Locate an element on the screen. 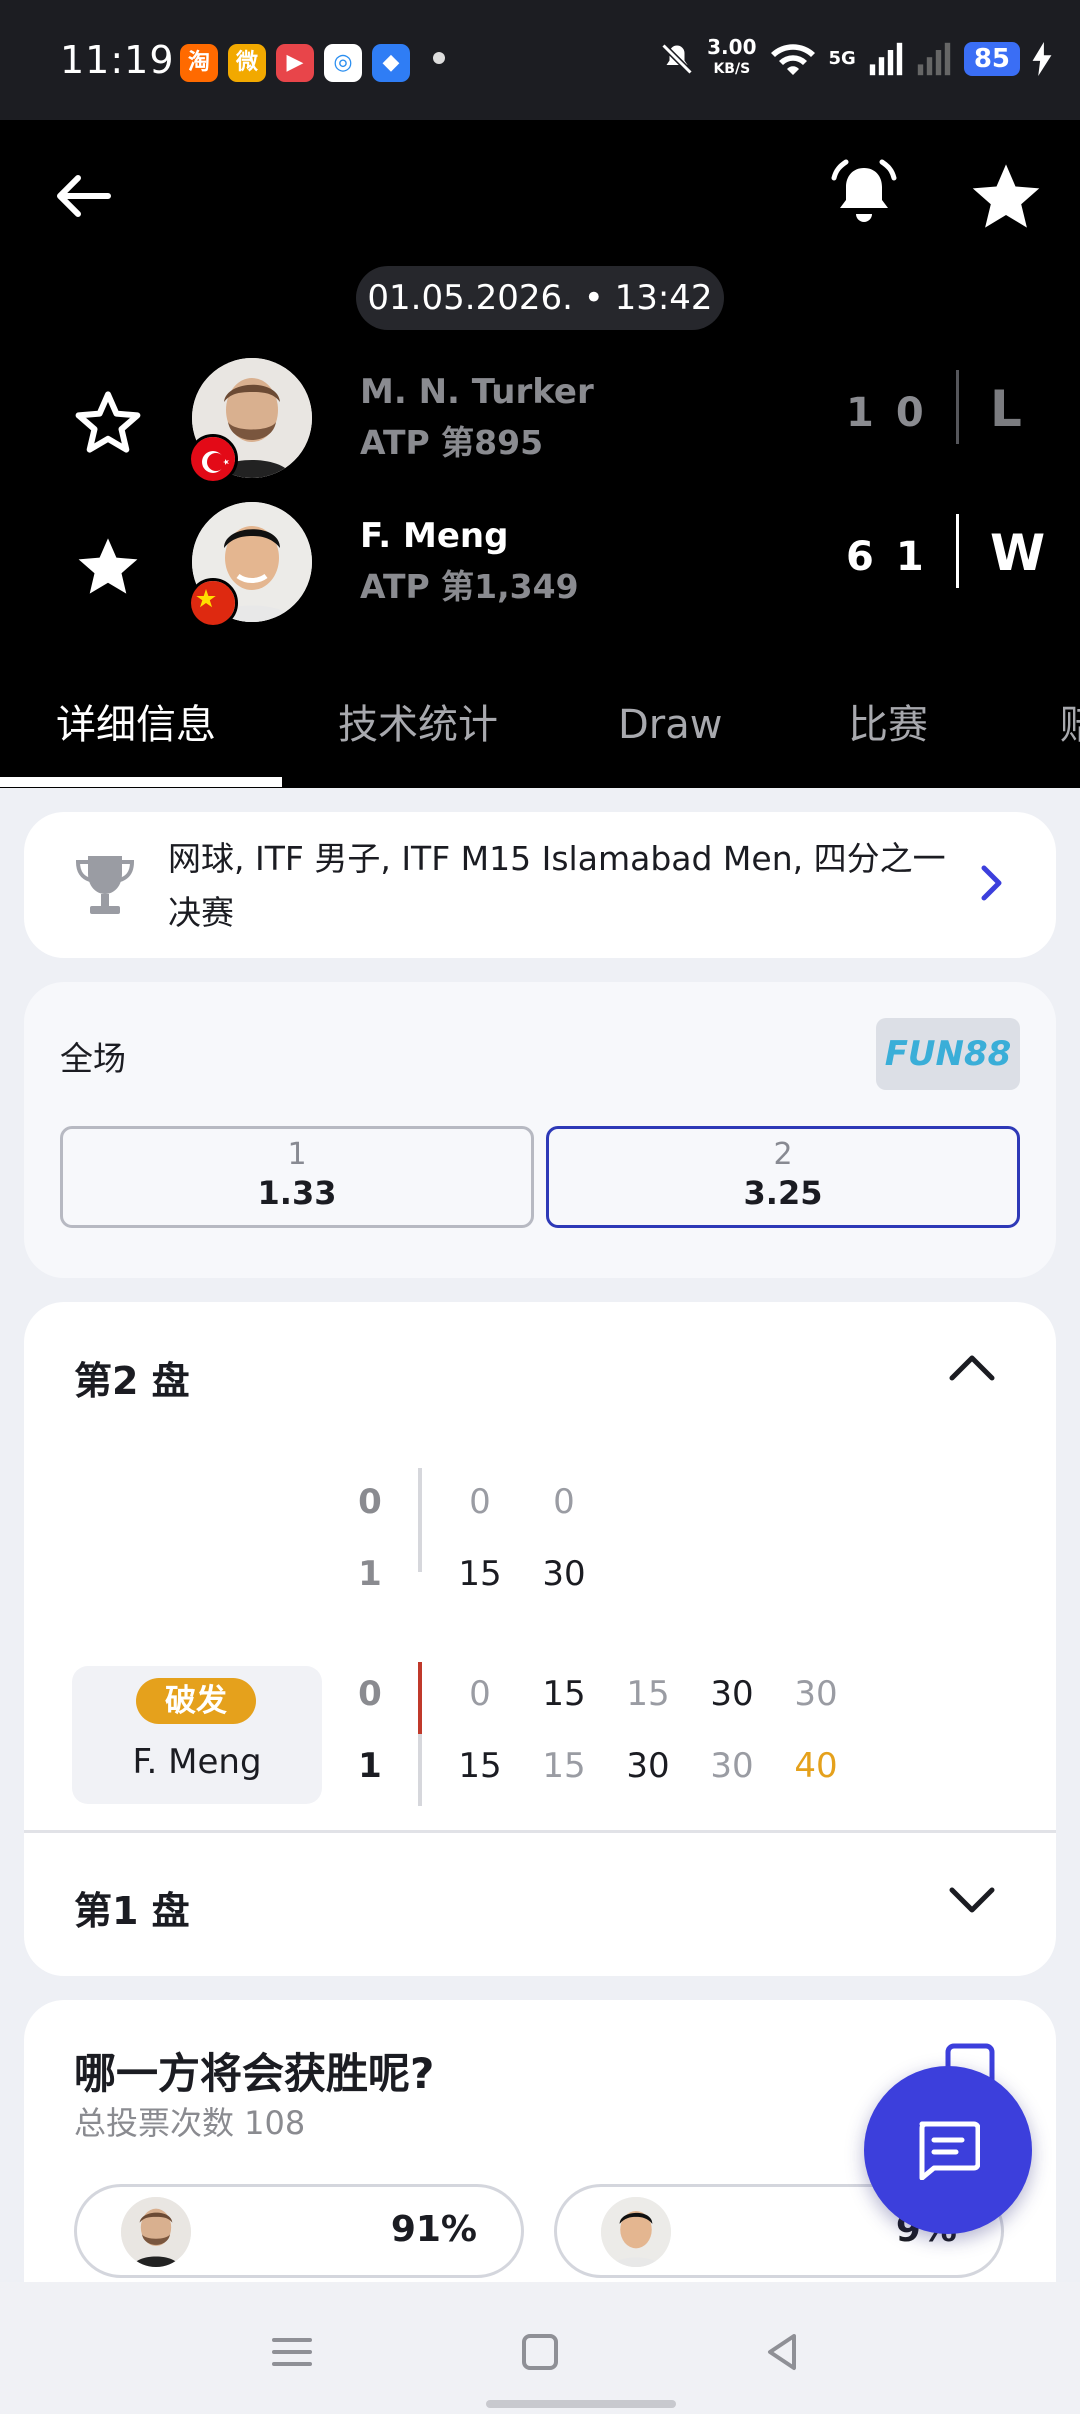  battery-level: 85 is located at coordinates (991, 58).